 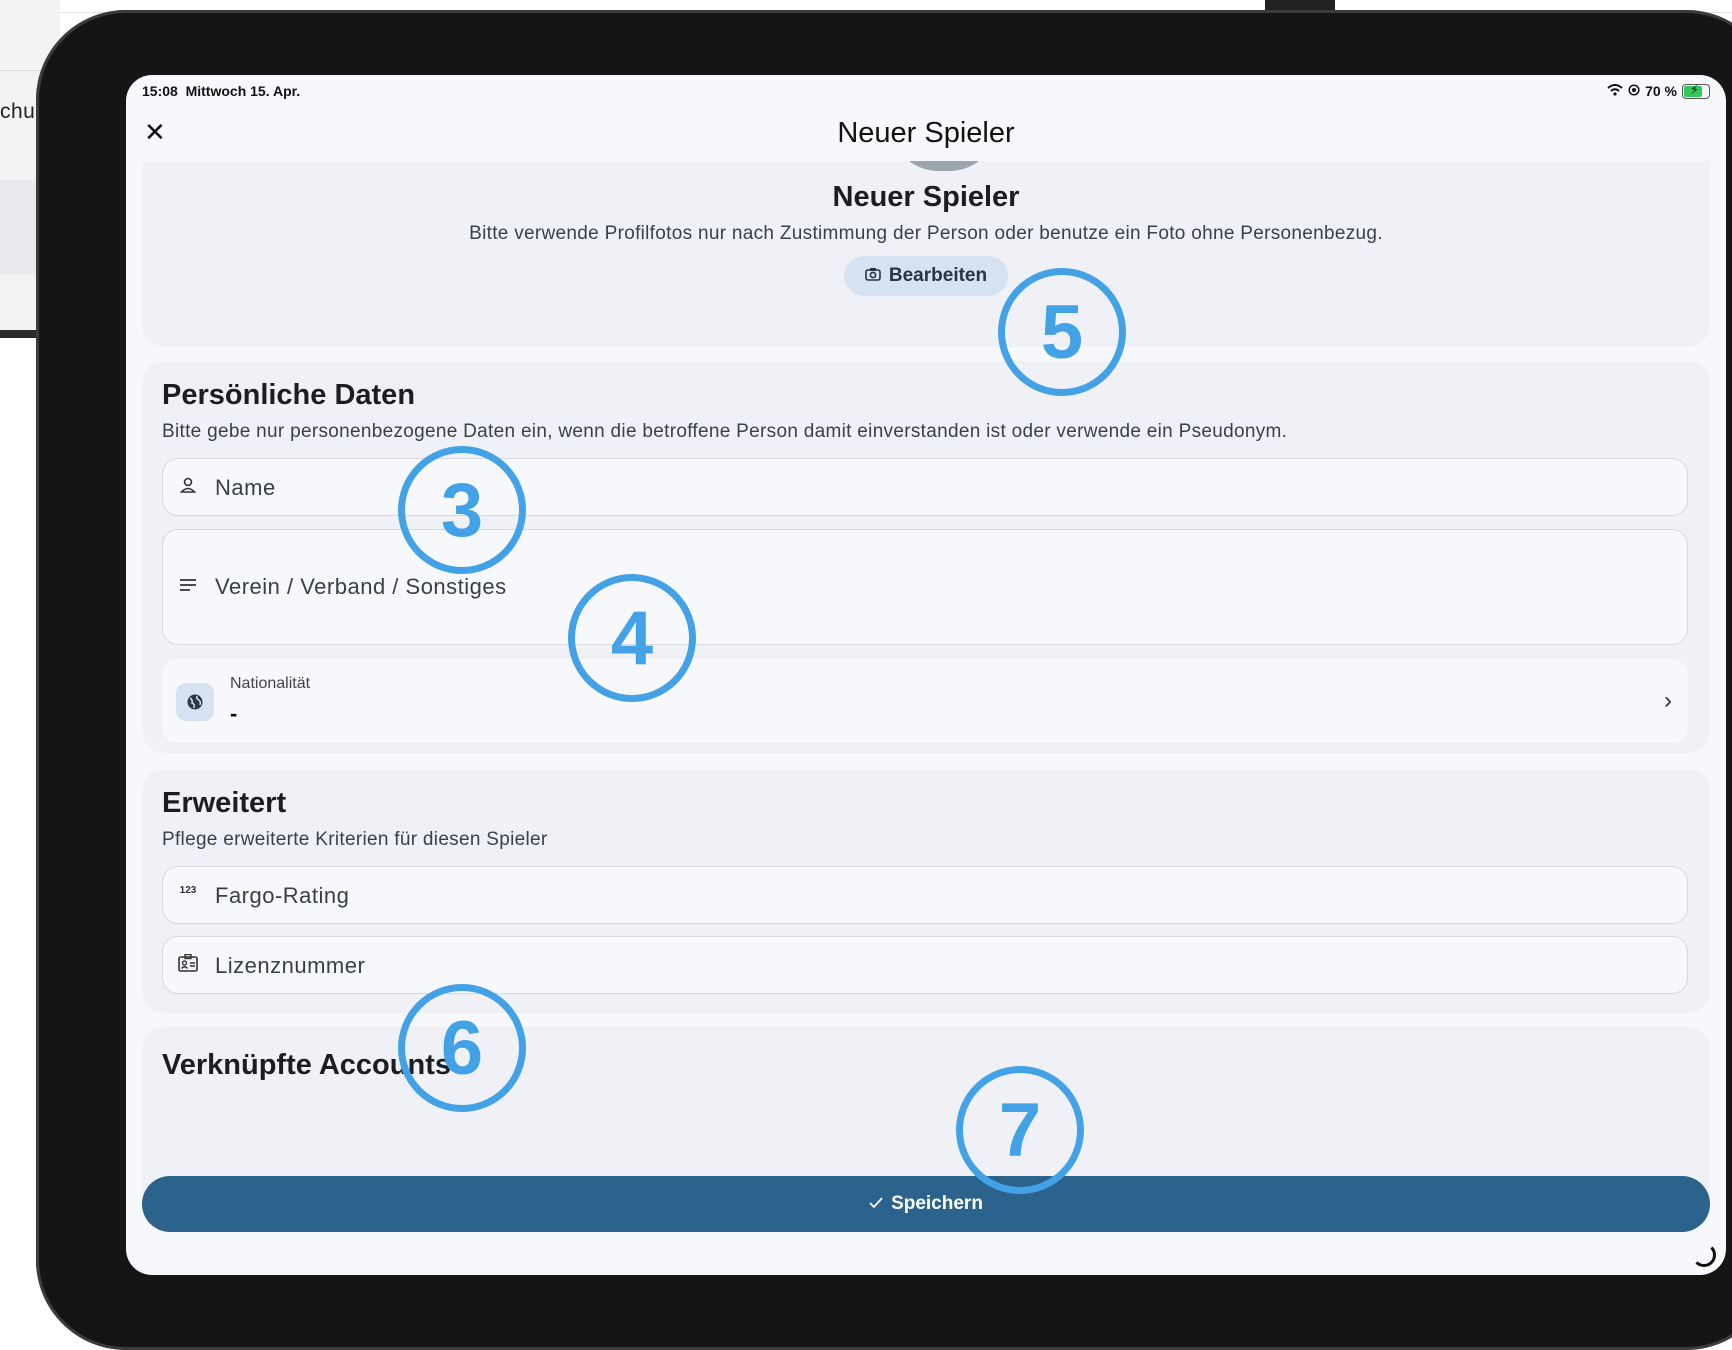 I want to click on club-field: Verein / Verband / Sonstiges, so click(x=925, y=587).